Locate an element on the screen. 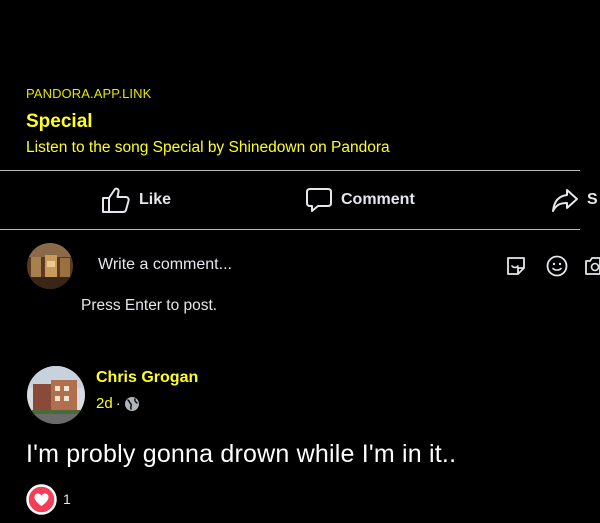 This screenshot has width=600, height=523. comment-meta: 2d · is located at coordinates (118, 403).